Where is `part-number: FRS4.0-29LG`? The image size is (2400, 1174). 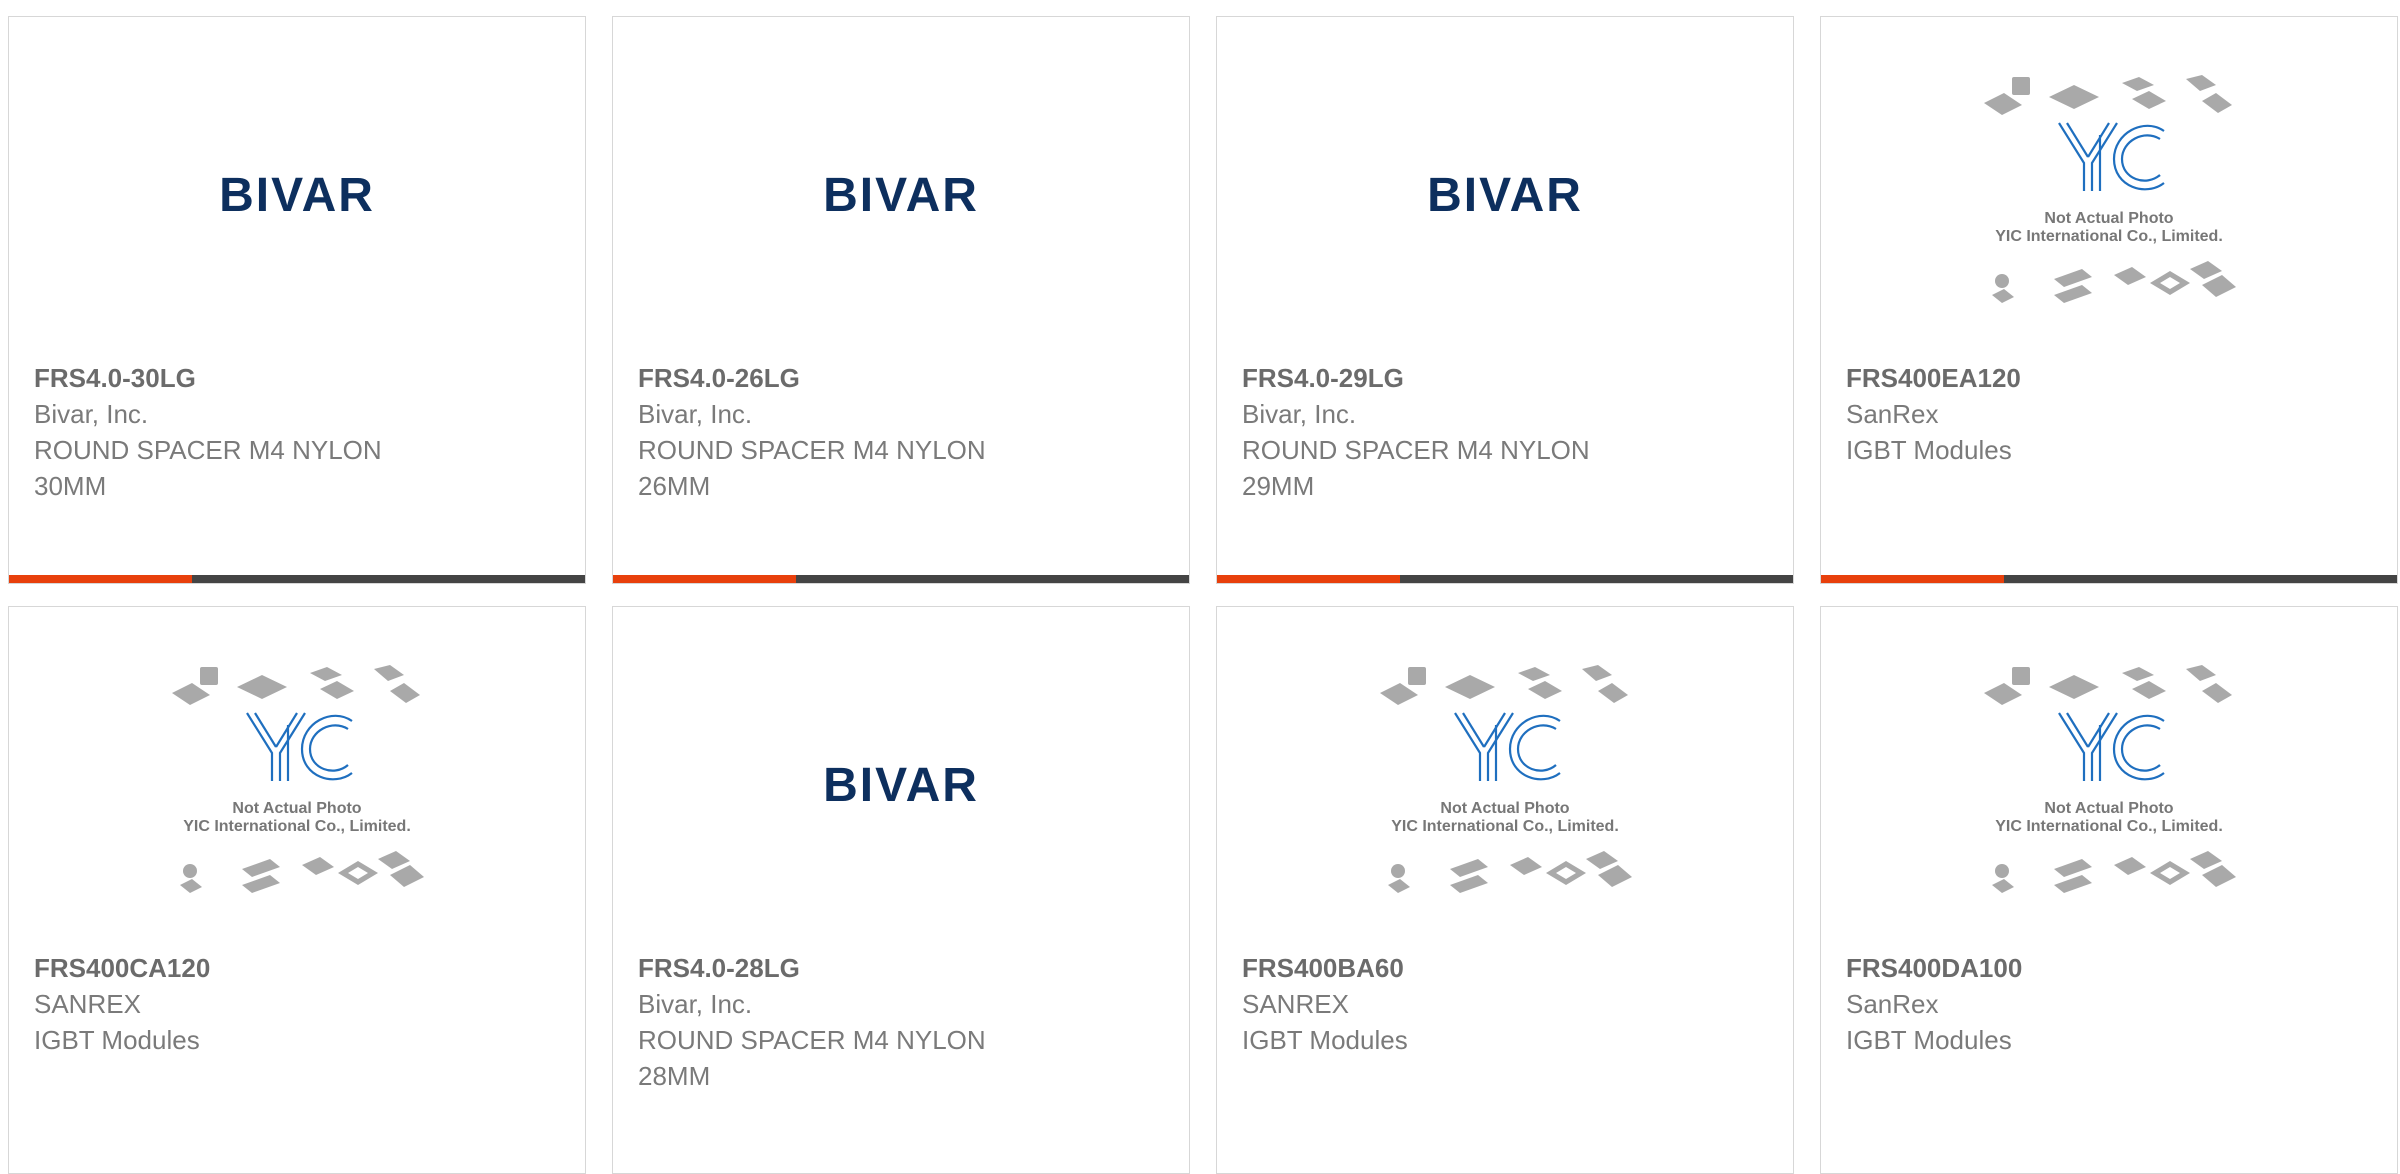
part-number: FRS4.0-29LG is located at coordinates (1507, 378).